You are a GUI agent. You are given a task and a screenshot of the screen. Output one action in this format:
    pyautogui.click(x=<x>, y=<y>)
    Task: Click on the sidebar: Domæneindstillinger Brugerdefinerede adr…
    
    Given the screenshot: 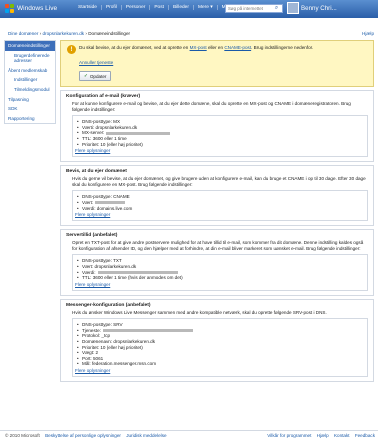 What is the action you would take?
    pyautogui.click(x=30, y=82)
    